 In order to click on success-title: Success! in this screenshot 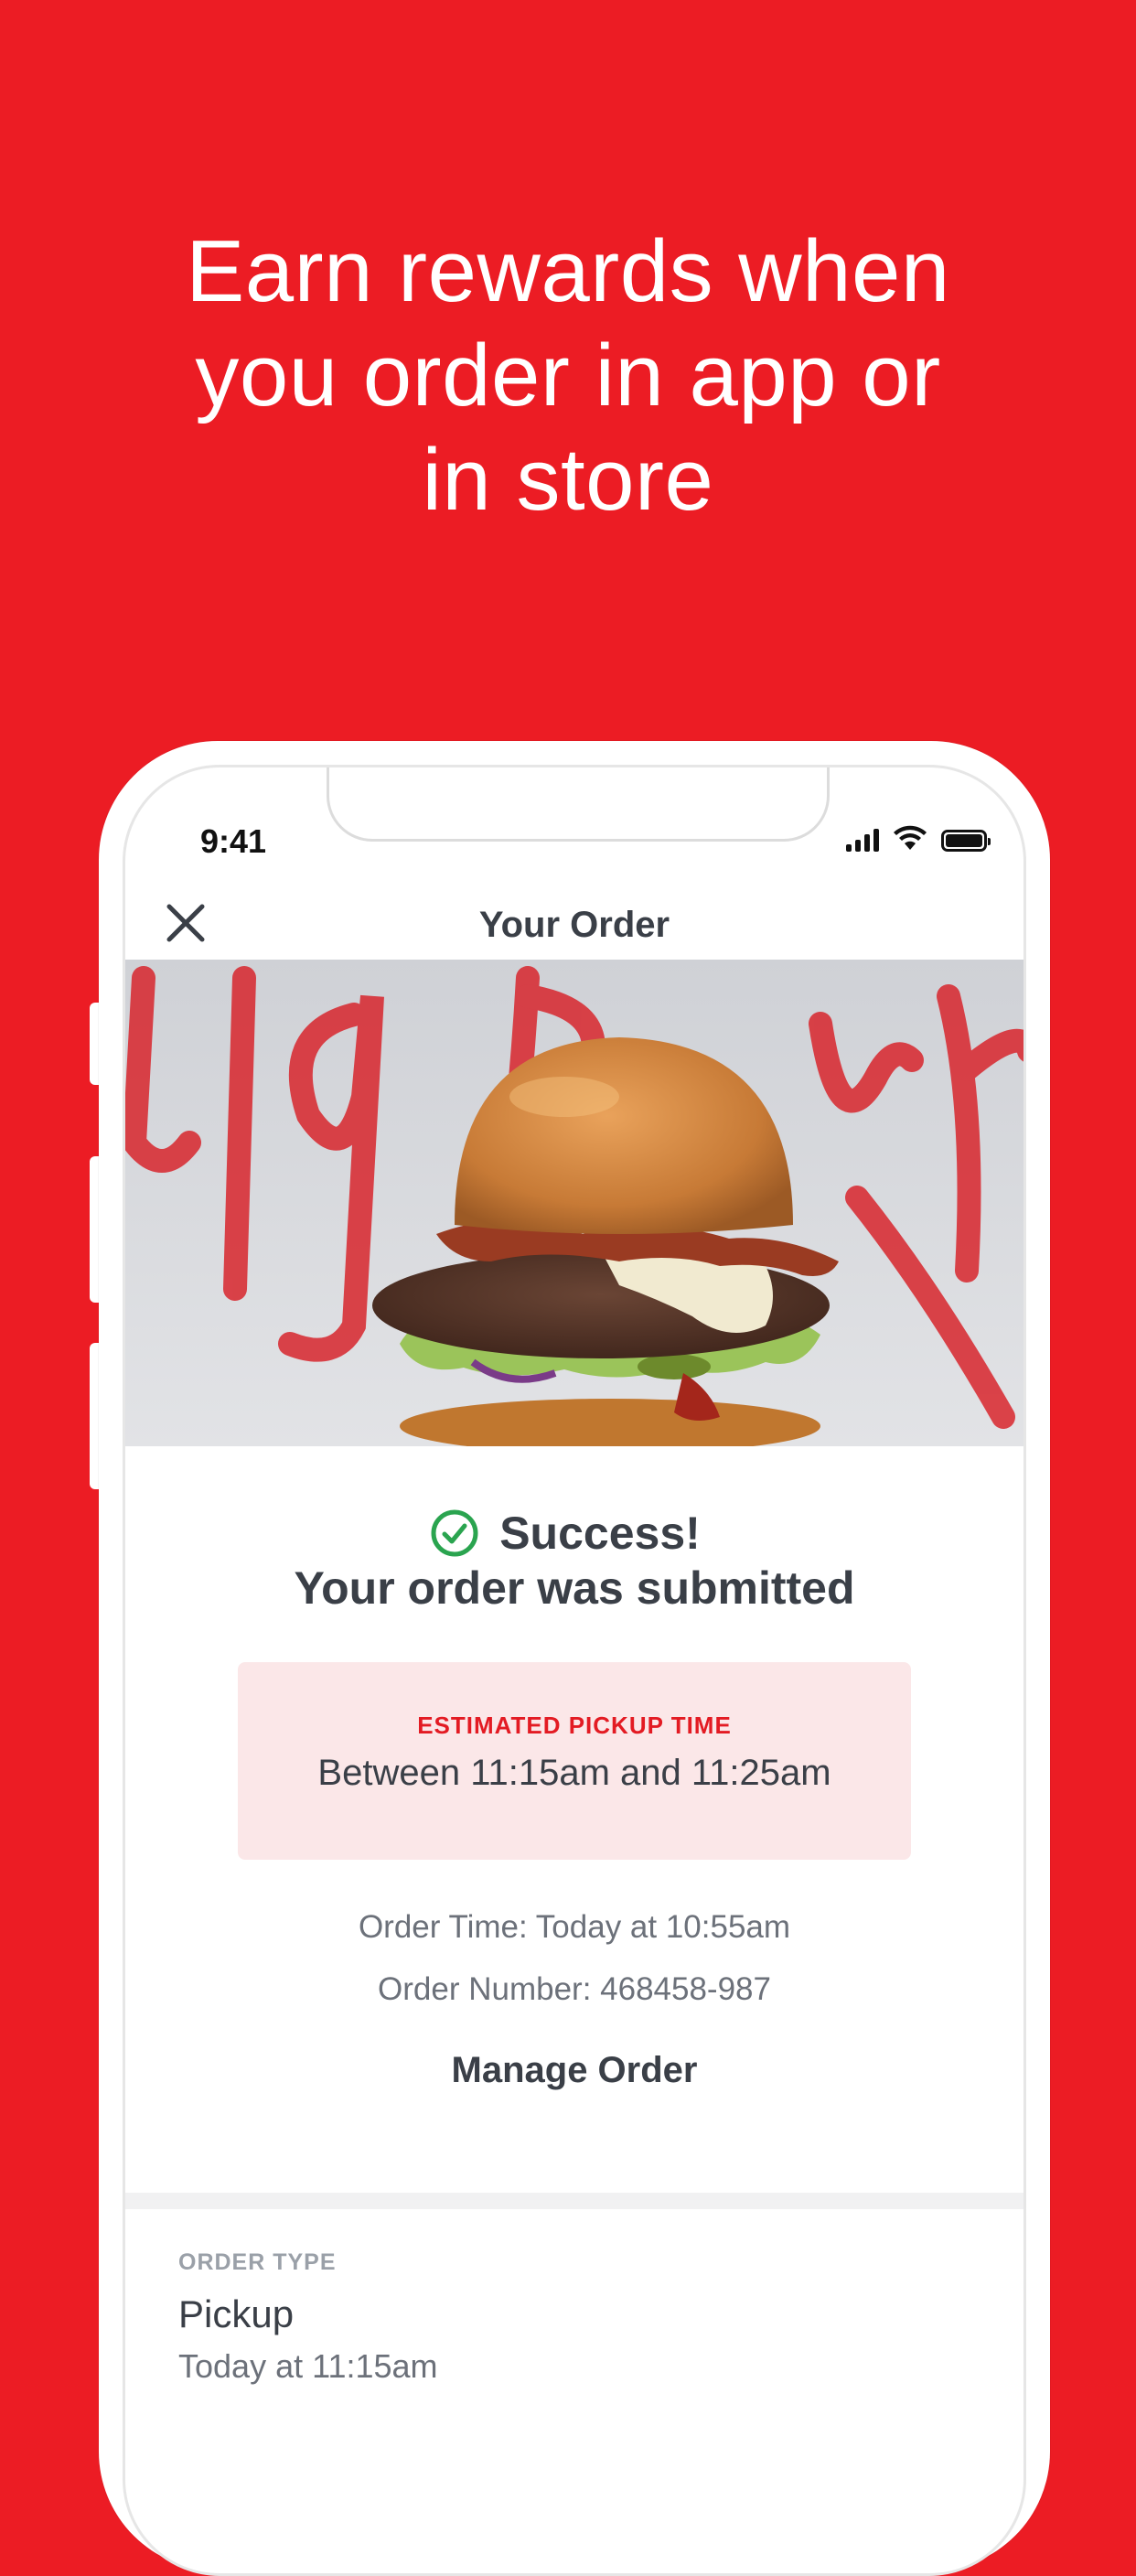, I will do `click(600, 1533)`.